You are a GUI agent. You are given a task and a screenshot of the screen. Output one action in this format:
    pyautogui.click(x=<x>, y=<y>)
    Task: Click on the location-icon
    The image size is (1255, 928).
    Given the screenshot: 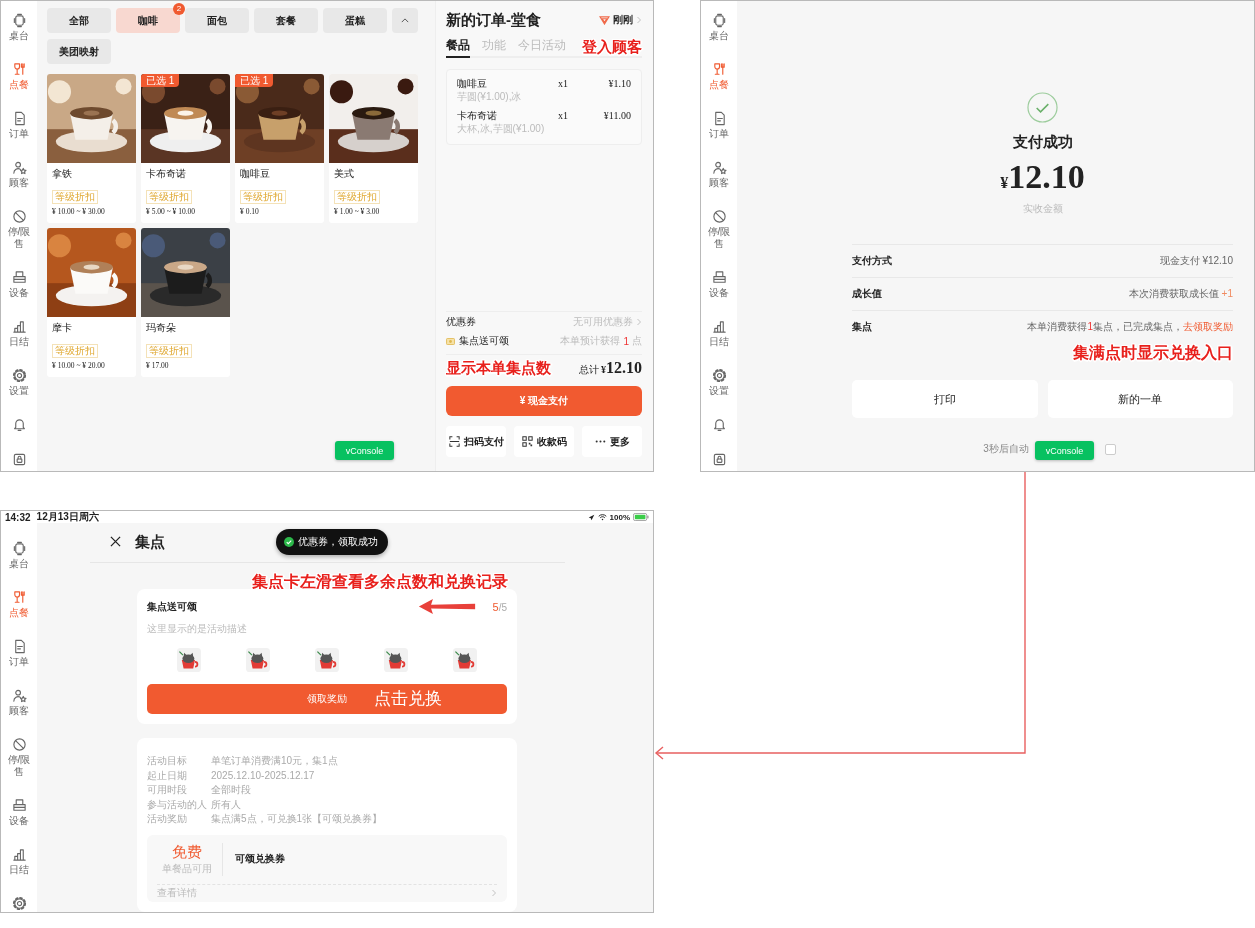 What is the action you would take?
    pyautogui.click(x=591, y=517)
    